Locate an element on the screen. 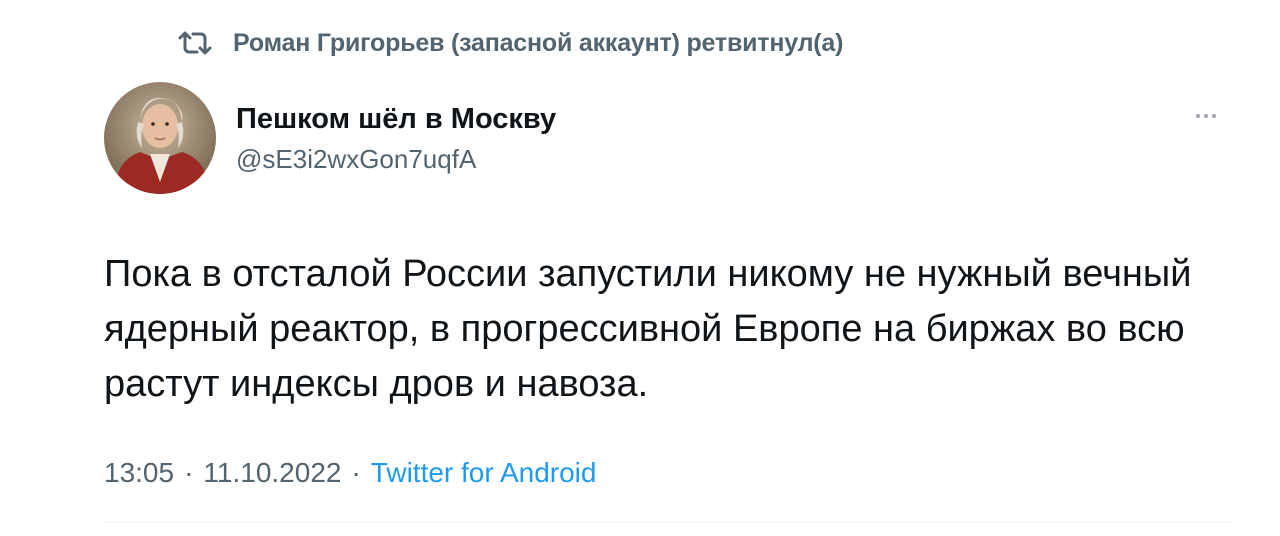 Image resolution: width=1280 pixels, height=536 pixels. avatar is located at coordinates (160, 138).